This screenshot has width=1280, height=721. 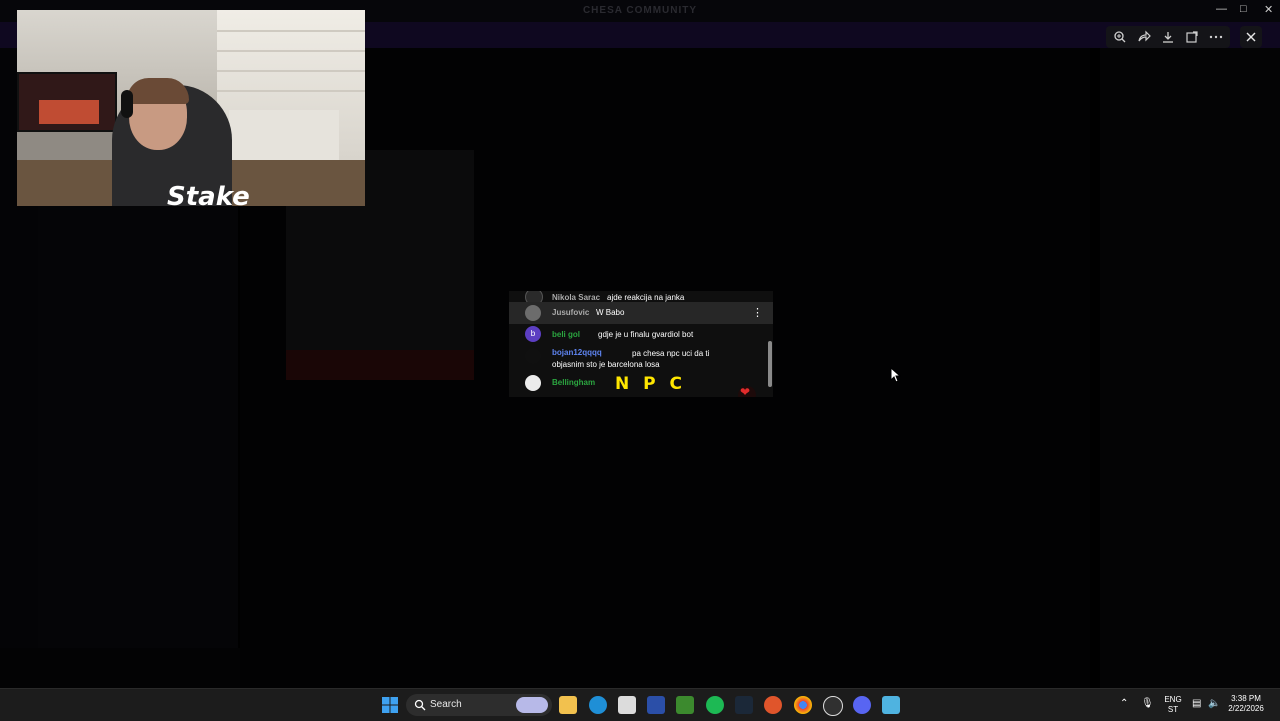 I want to click on user-panel, so click(x=120, y=668).